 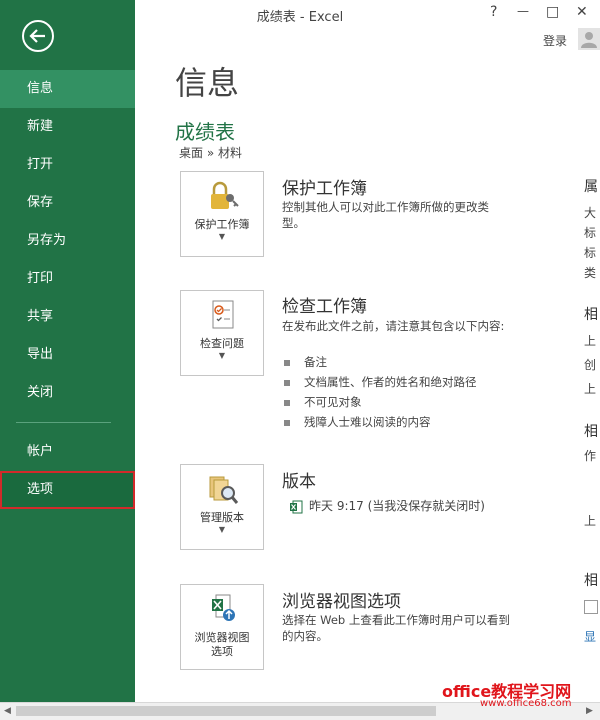 What do you see at coordinates (67, 165) in the screenshot?
I see `nav-open: 打开` at bounding box center [67, 165].